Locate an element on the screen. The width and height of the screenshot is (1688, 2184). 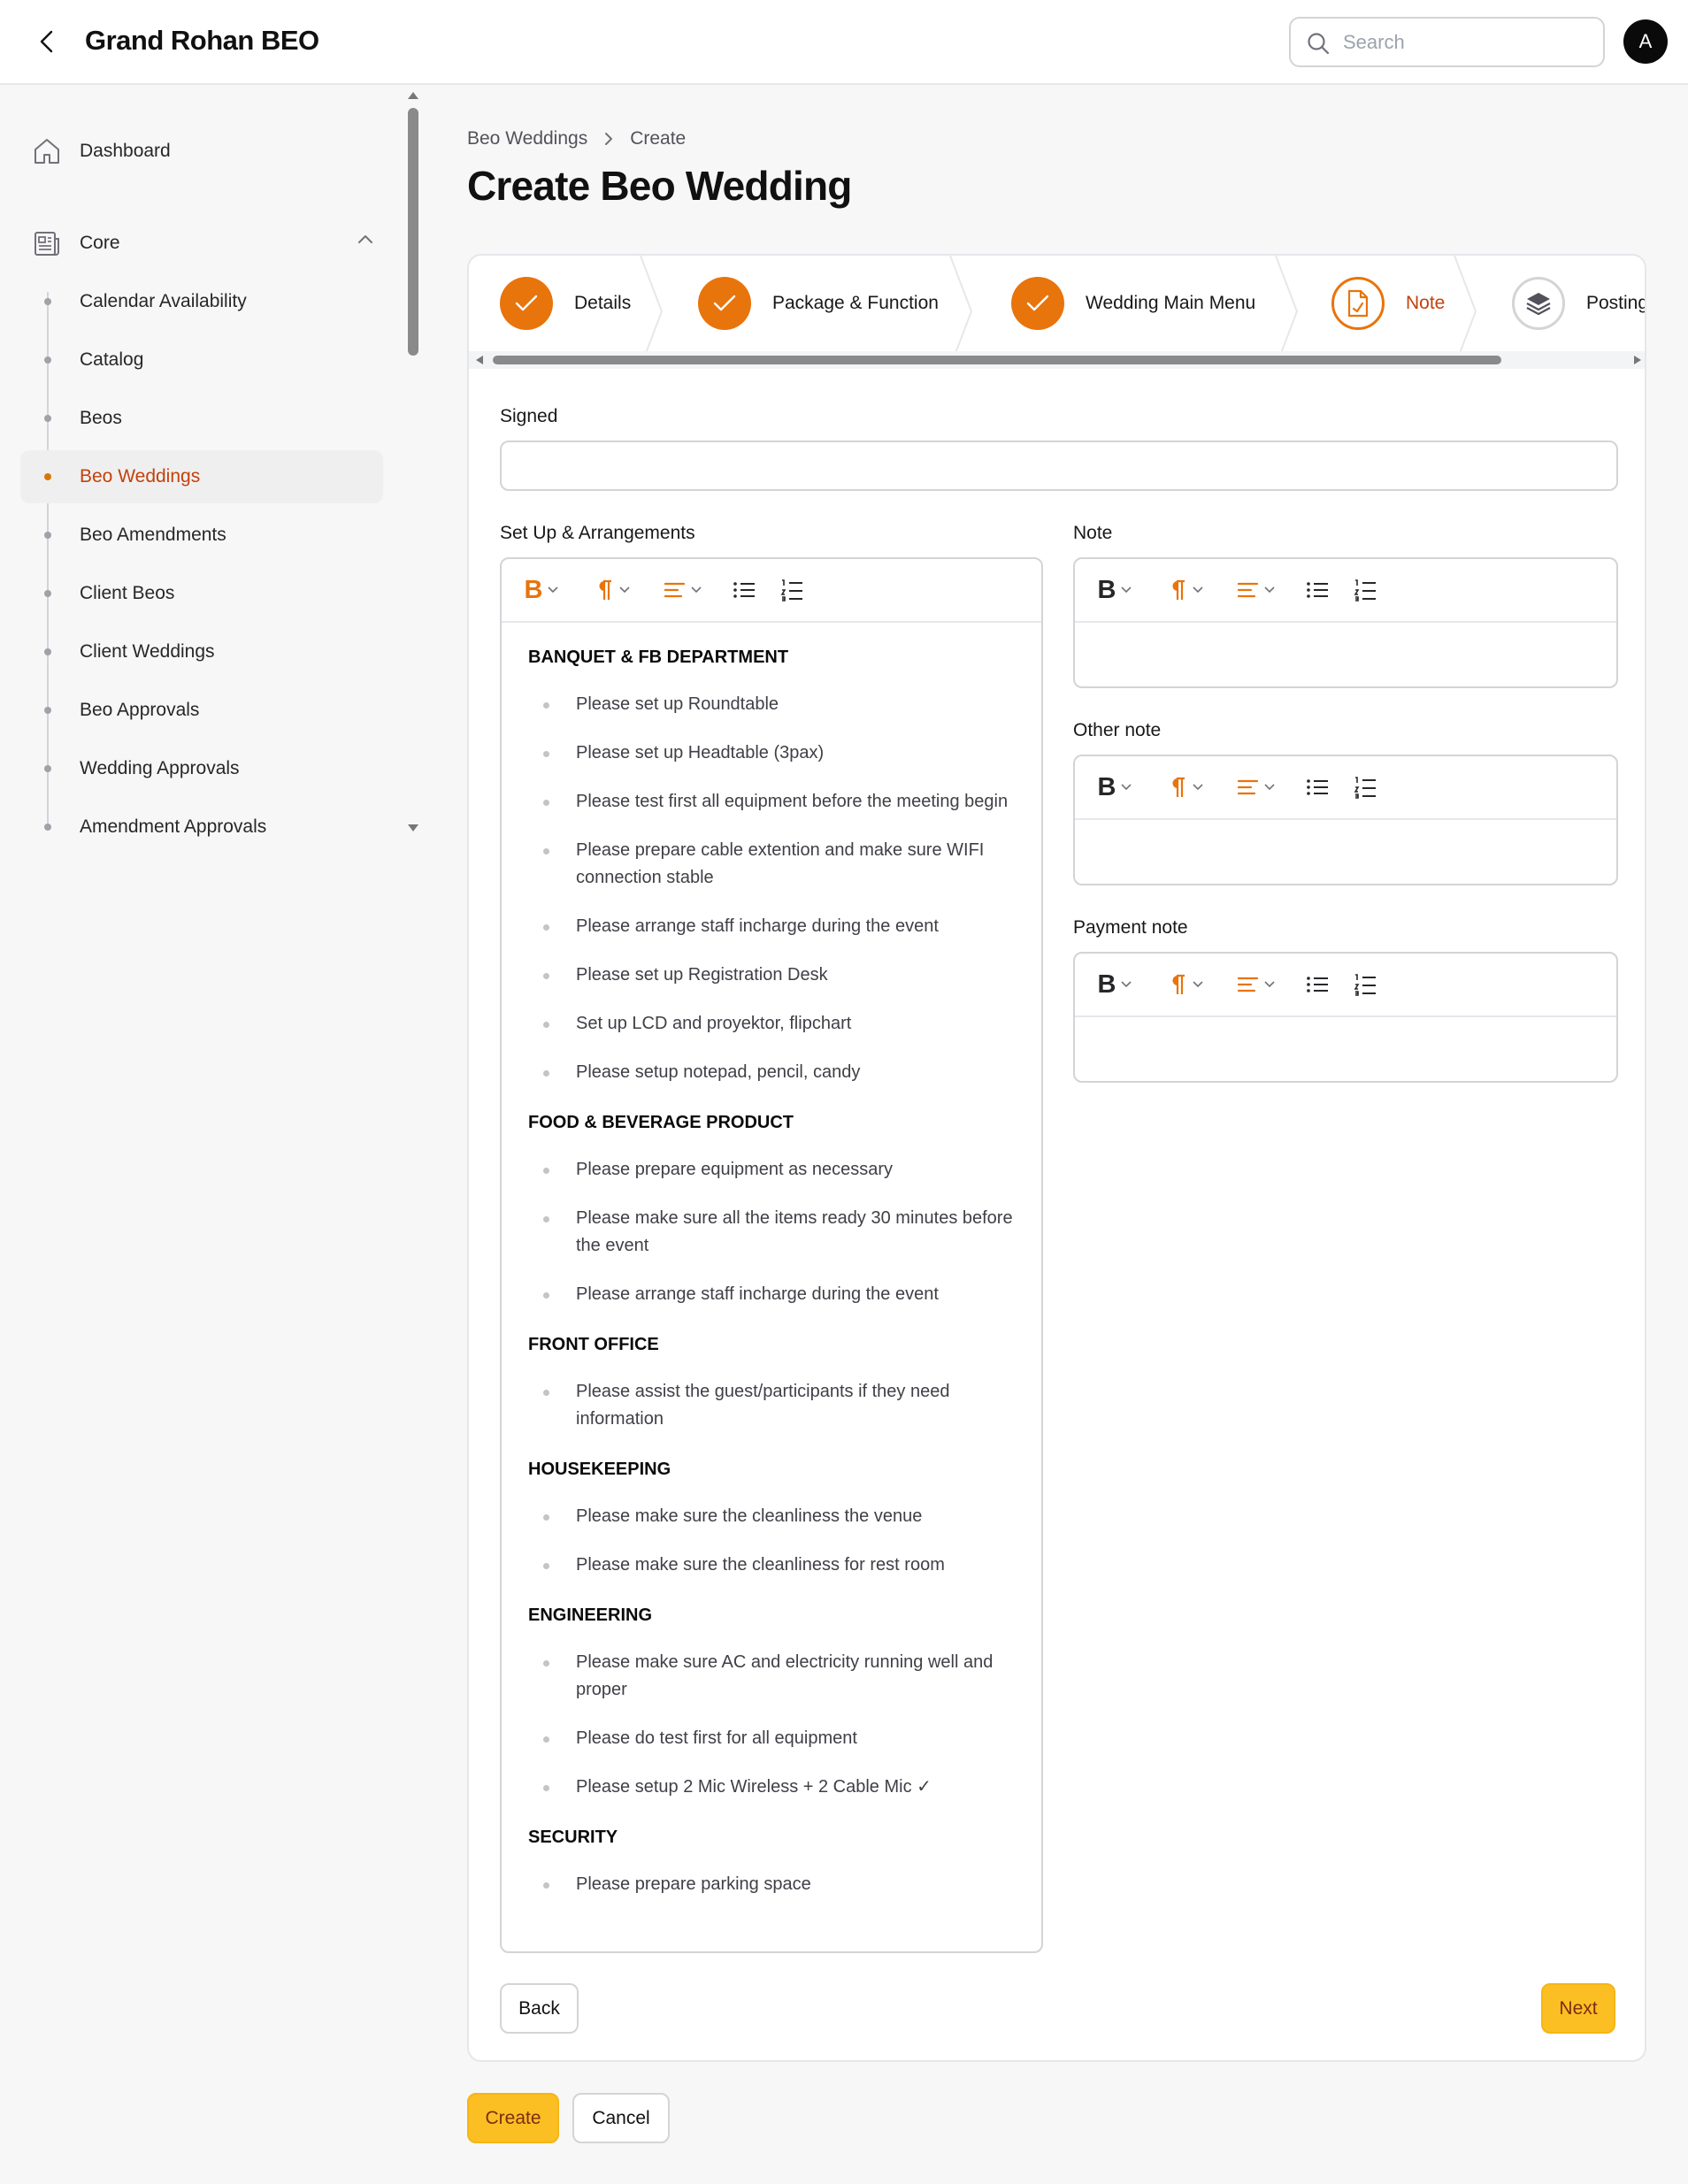
cancel-button: Cancel is located at coordinates (621, 2118).